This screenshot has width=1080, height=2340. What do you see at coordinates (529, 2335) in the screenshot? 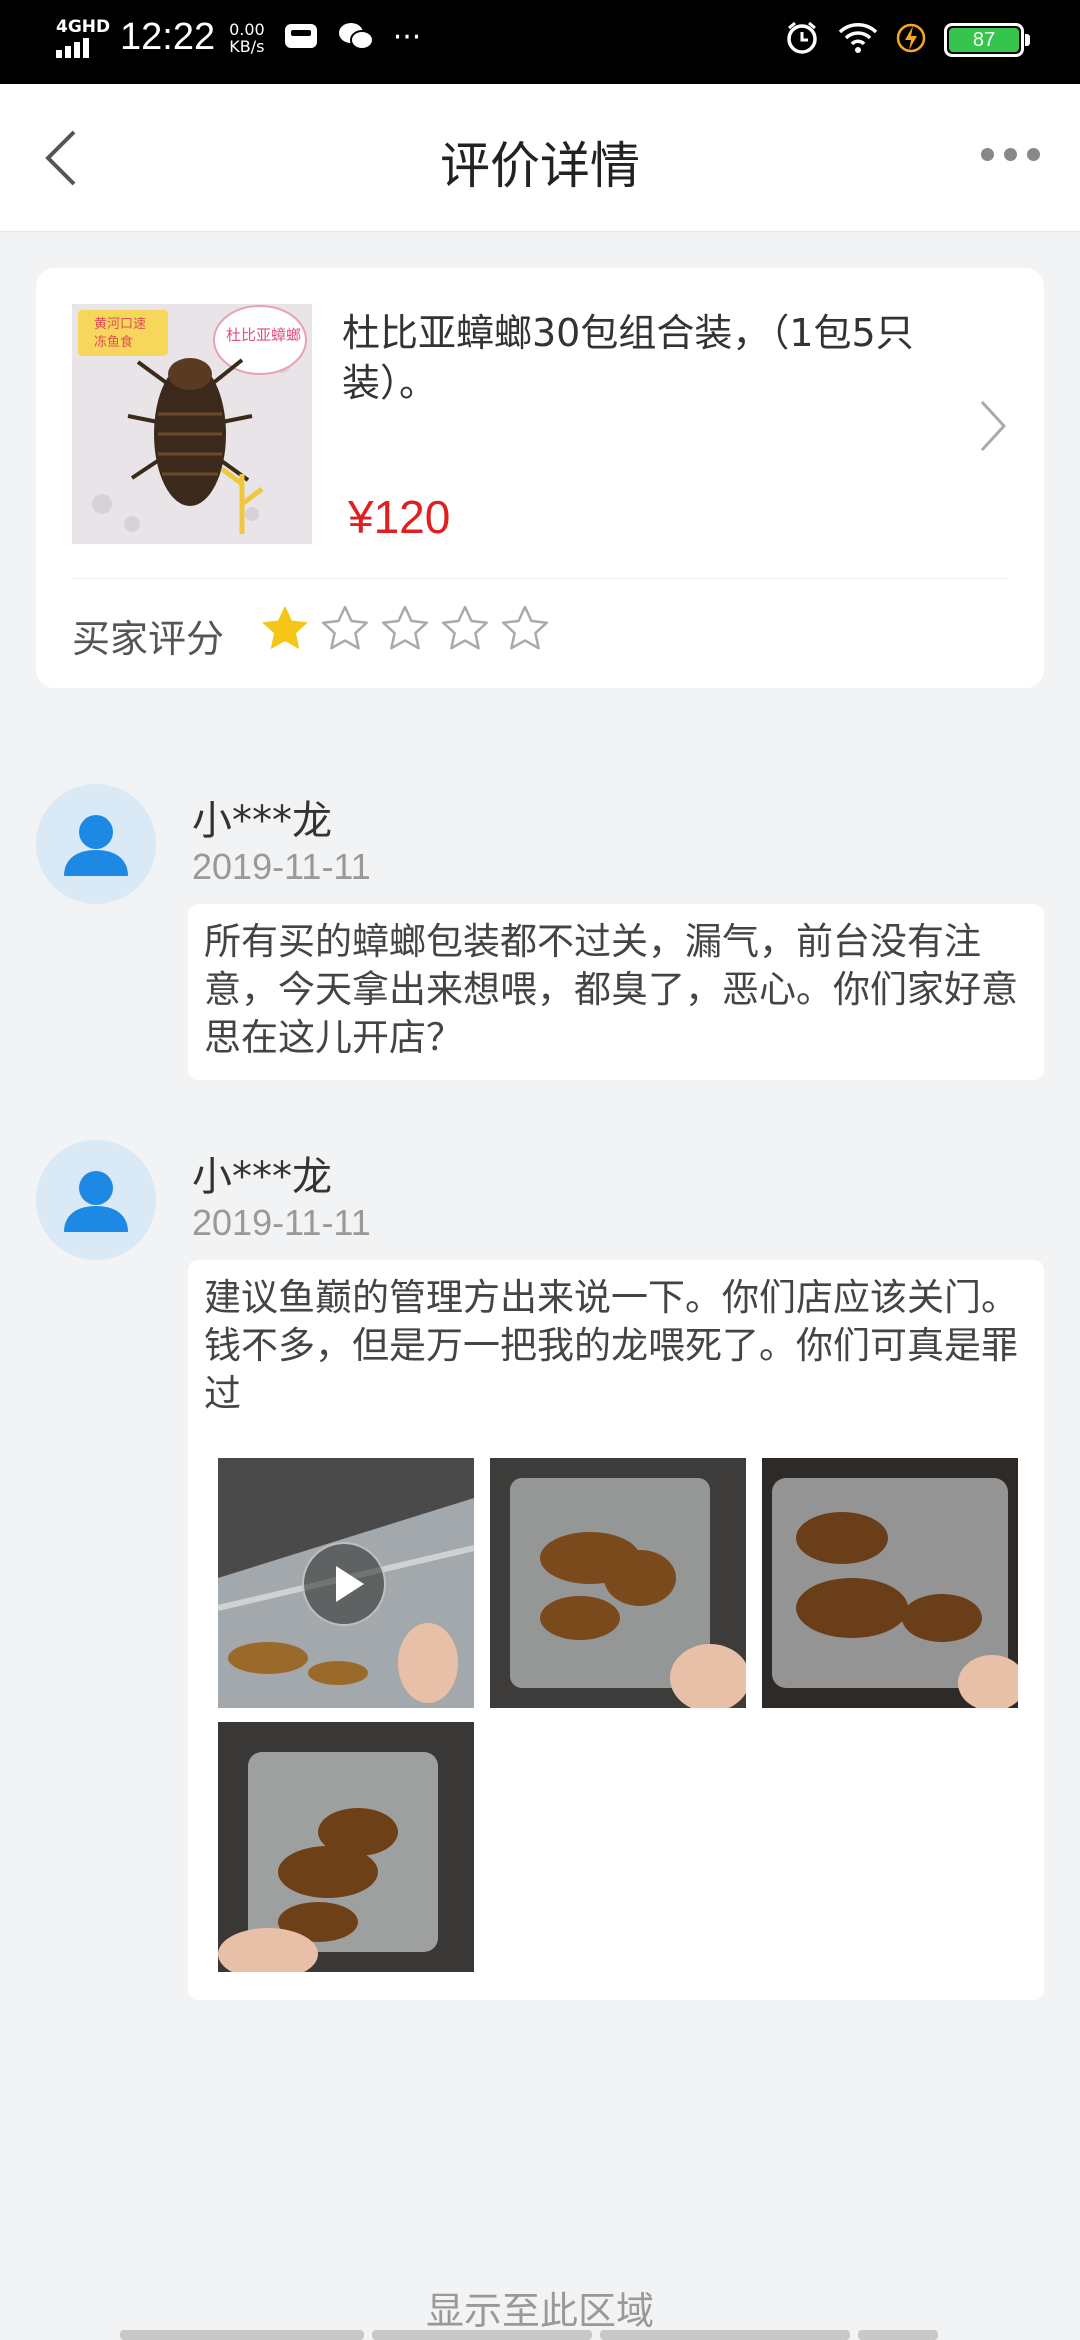
I see `bottom-indicator` at bounding box center [529, 2335].